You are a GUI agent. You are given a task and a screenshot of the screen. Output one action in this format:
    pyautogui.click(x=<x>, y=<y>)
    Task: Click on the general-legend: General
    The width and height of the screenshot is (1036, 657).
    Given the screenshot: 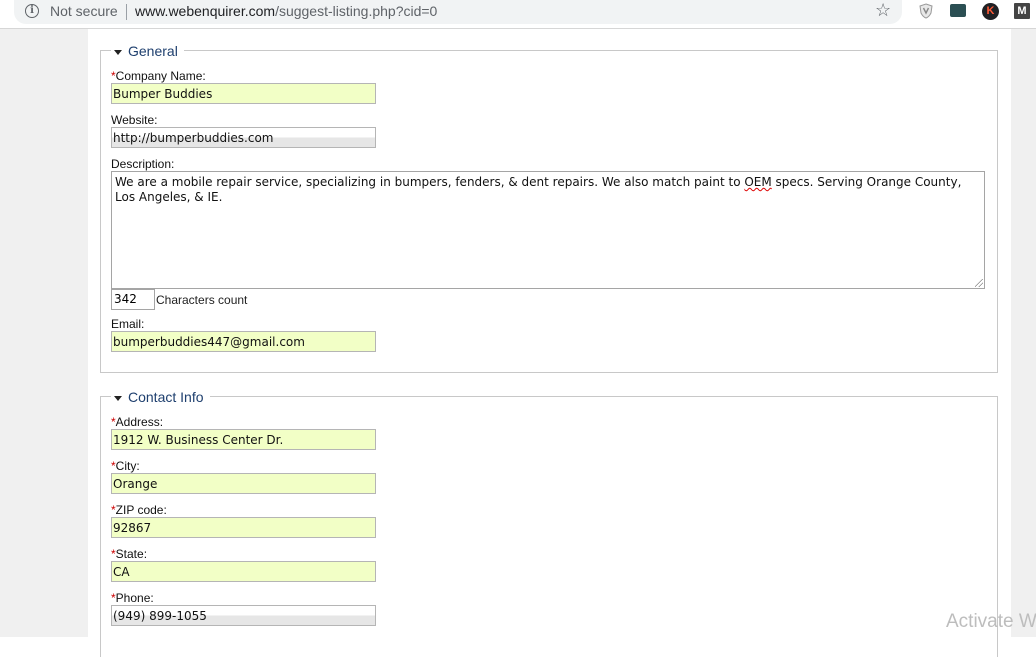 What is the action you would take?
    pyautogui.click(x=147, y=51)
    